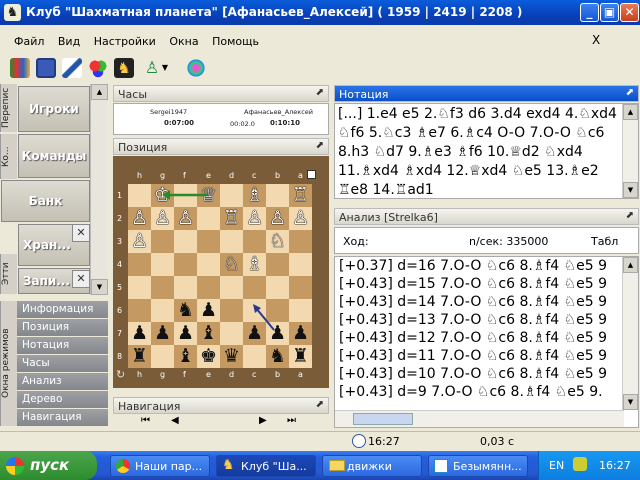 Image resolution: width=640 pixels, height=480 pixels. I want to click on bank-label: Банк, so click(45, 201).